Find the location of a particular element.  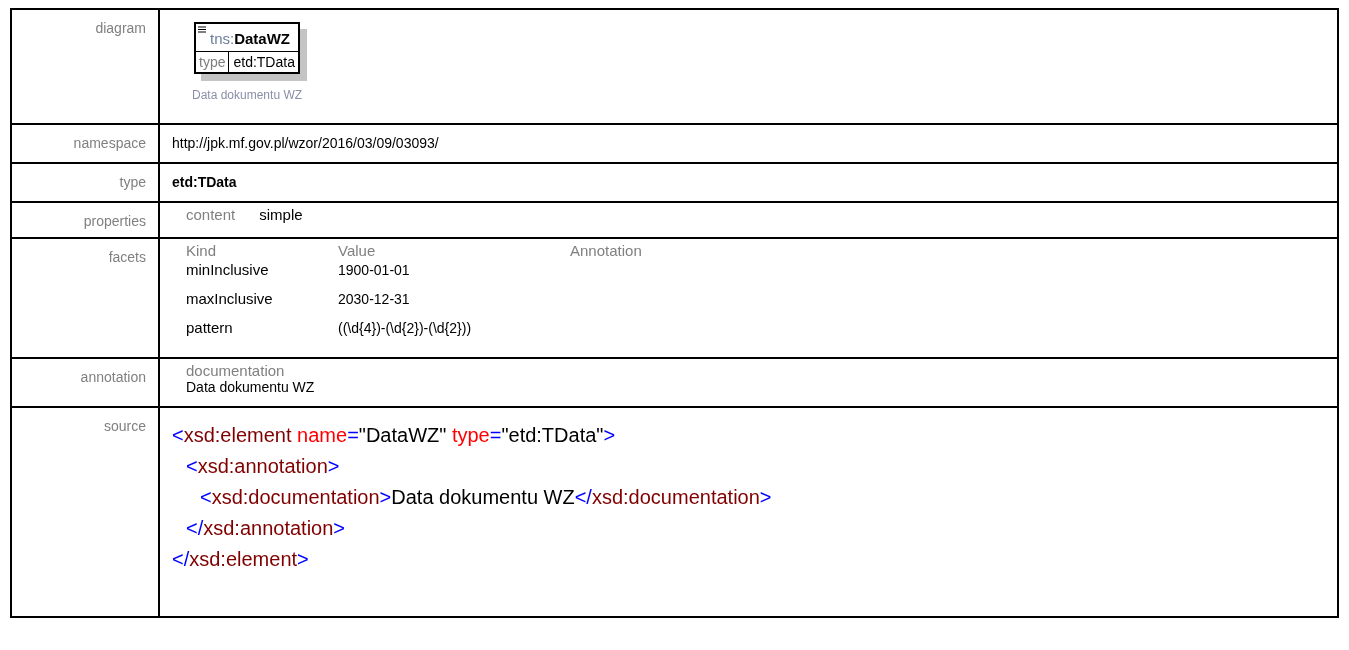

node-caption: Data dokumentu WZ is located at coordinates (247, 95).